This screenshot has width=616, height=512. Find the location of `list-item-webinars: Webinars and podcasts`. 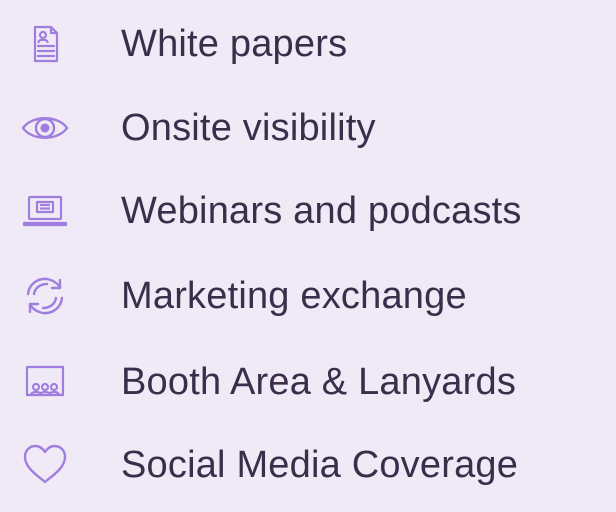

list-item-webinars: Webinars and podcasts is located at coordinates (308, 211).